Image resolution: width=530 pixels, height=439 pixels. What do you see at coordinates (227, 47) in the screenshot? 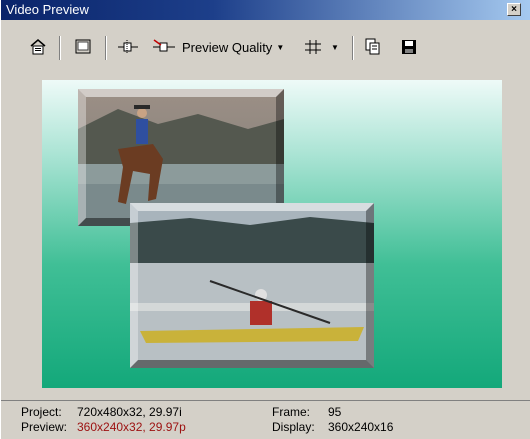
I see `preview-quality-label: Preview Quality` at bounding box center [227, 47].